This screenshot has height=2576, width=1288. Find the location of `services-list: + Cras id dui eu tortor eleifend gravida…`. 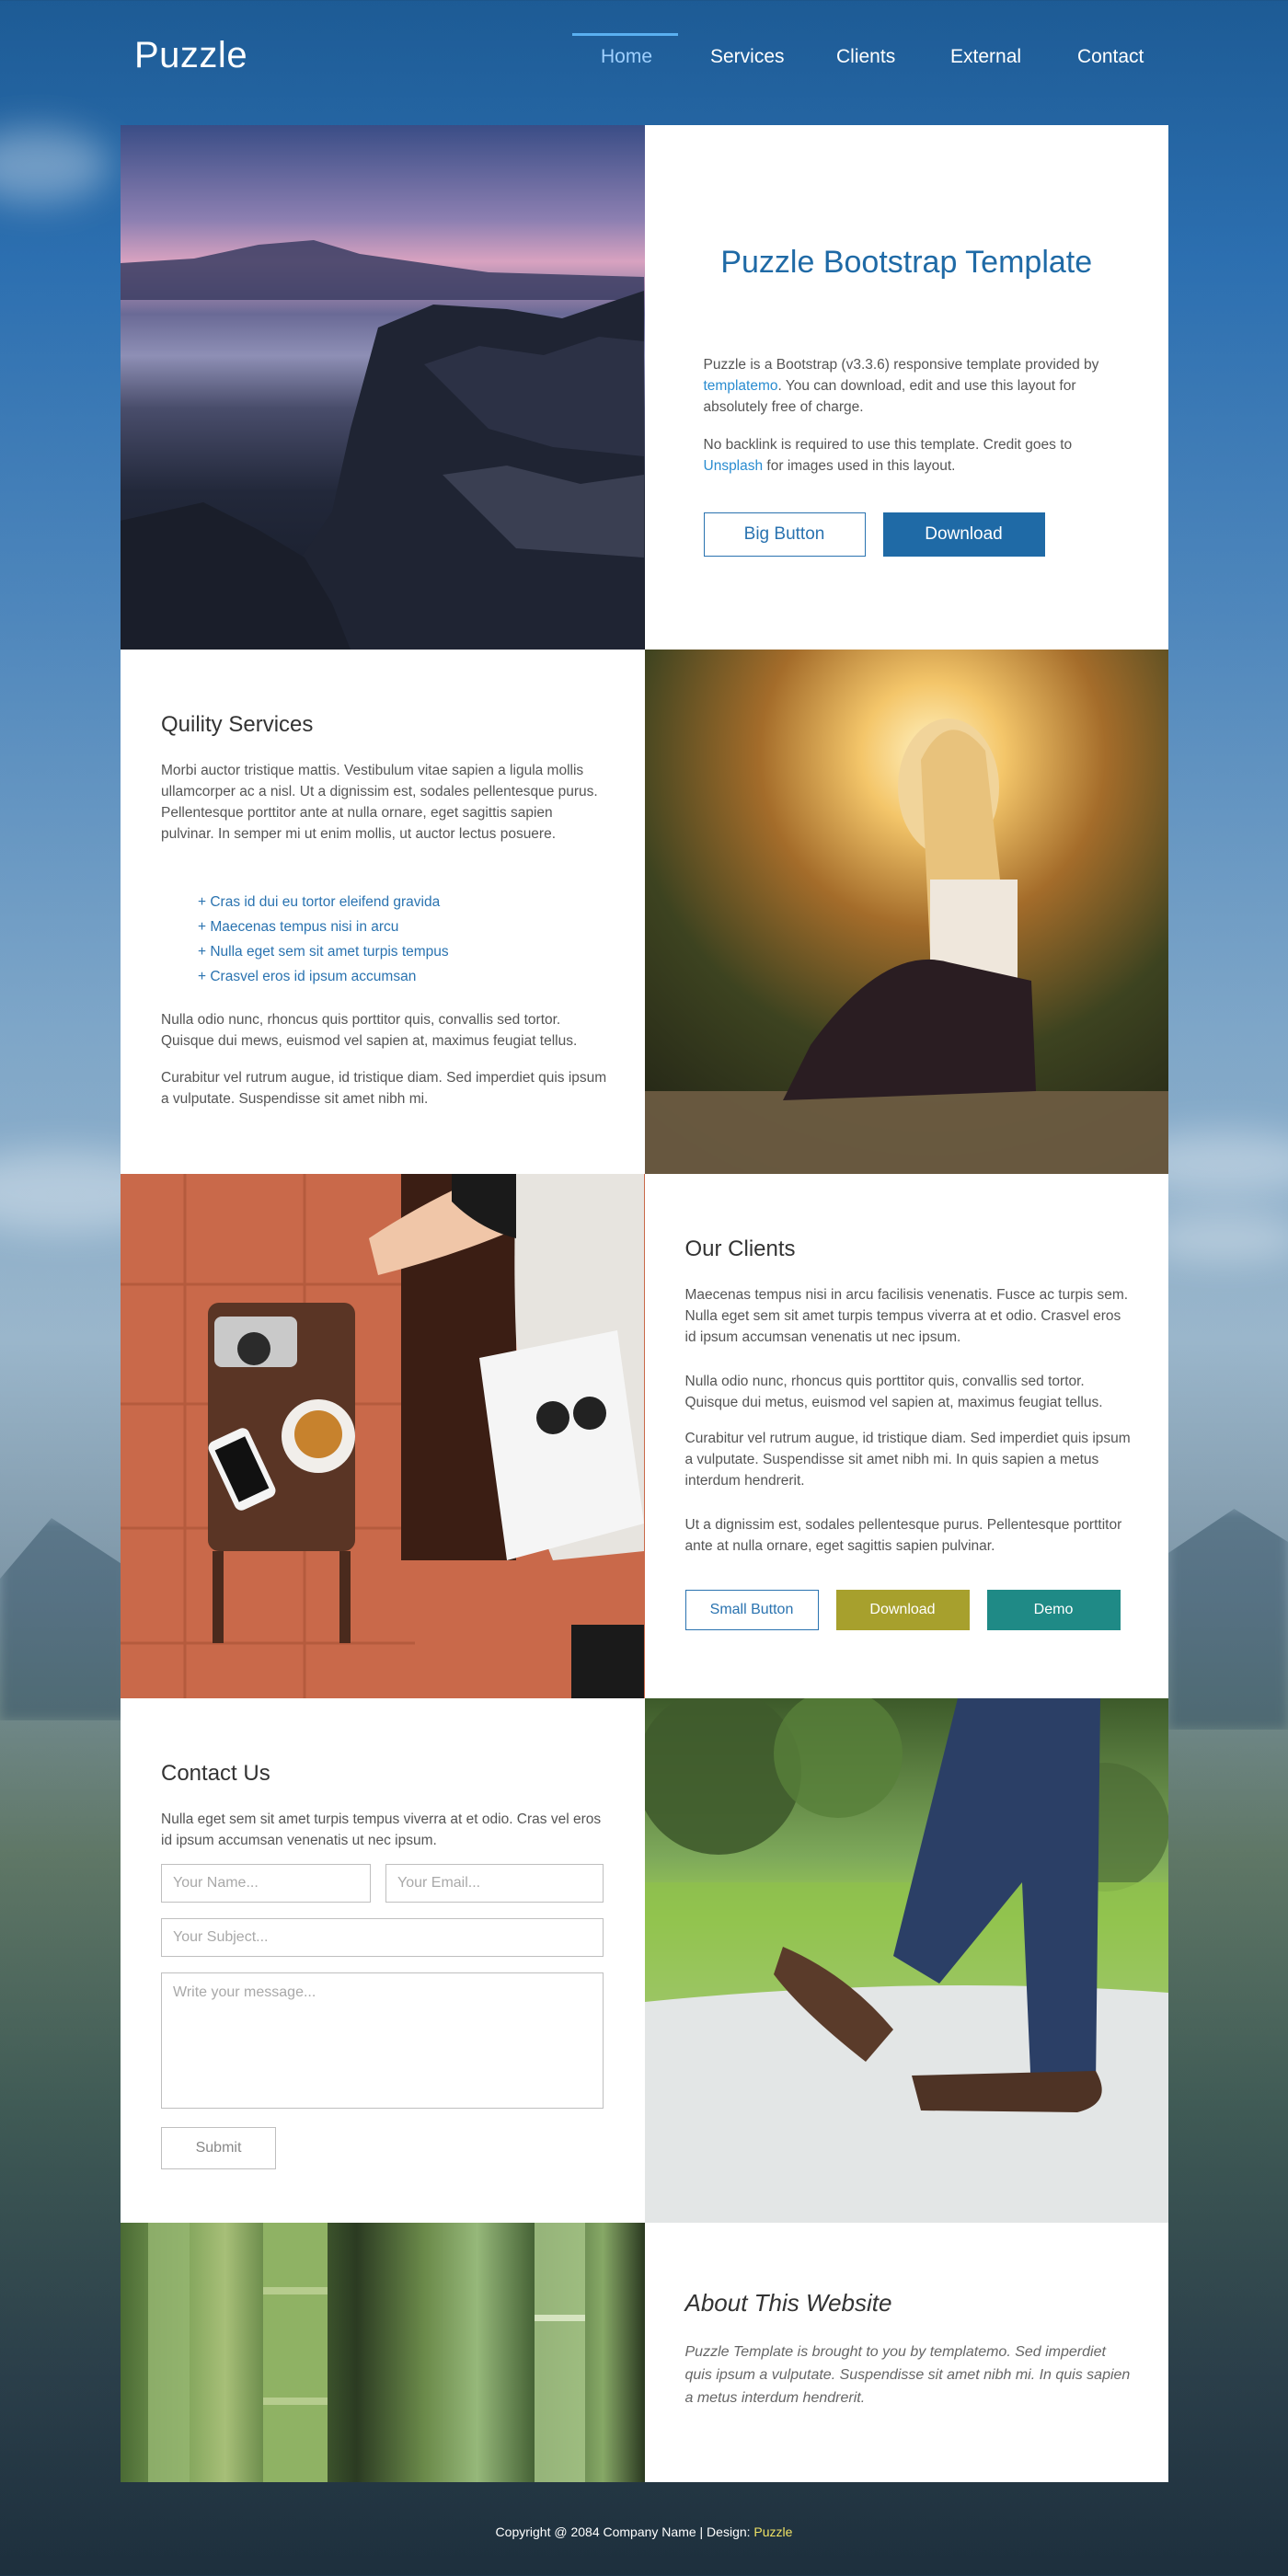

services-list: + Cras id dui eu tortor eleifend gravida… is located at coordinates (323, 939).